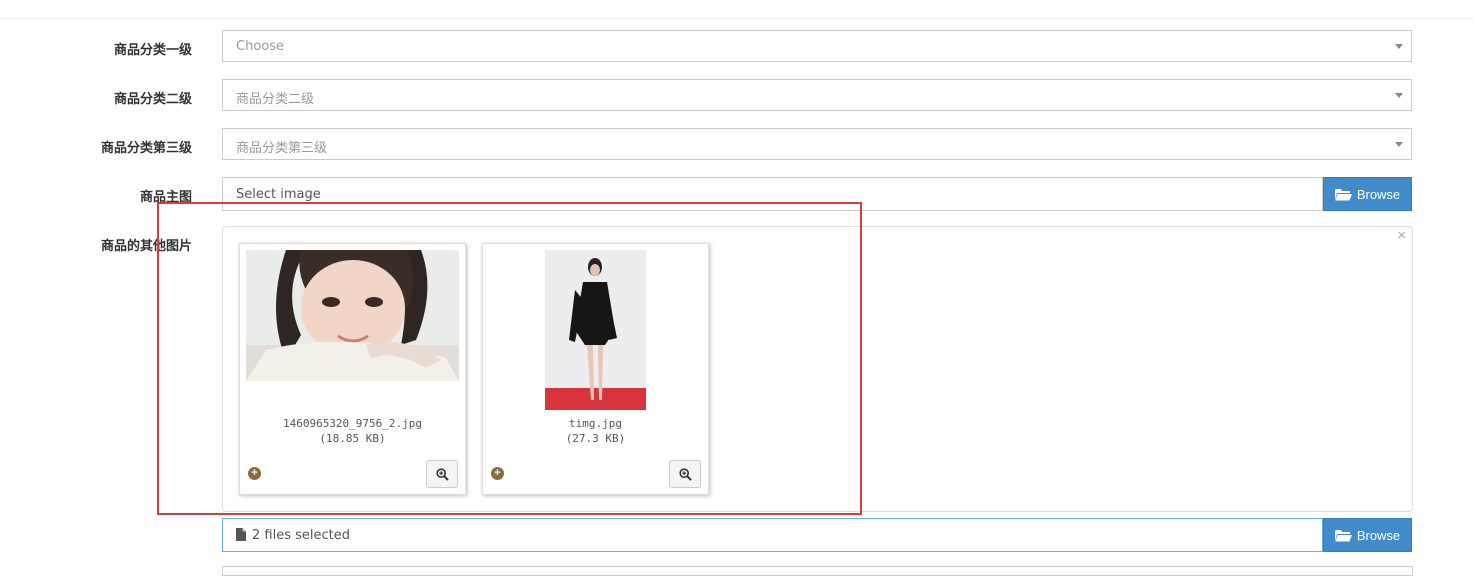 The image size is (1473, 576). I want to click on next-field-partial, so click(817, 571).